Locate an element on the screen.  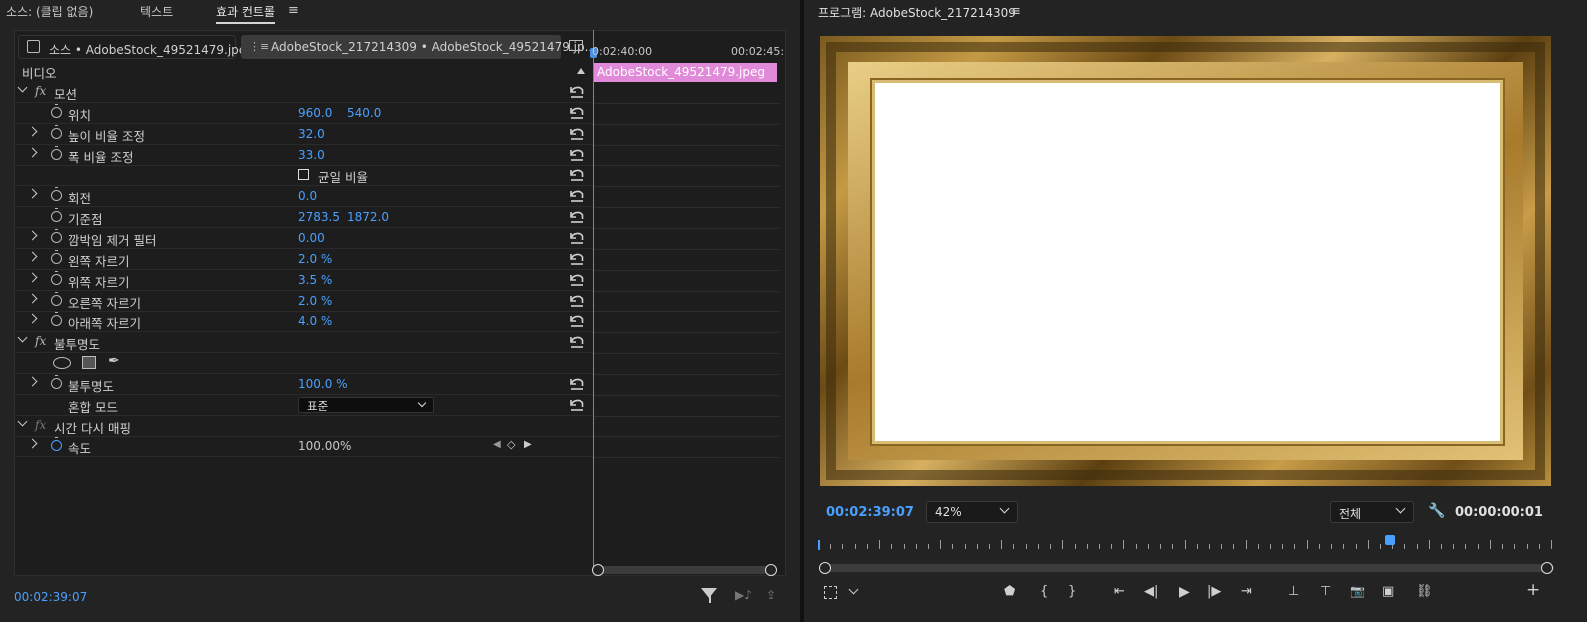
extract-icon: ⊤ is located at coordinates (1325, 591).